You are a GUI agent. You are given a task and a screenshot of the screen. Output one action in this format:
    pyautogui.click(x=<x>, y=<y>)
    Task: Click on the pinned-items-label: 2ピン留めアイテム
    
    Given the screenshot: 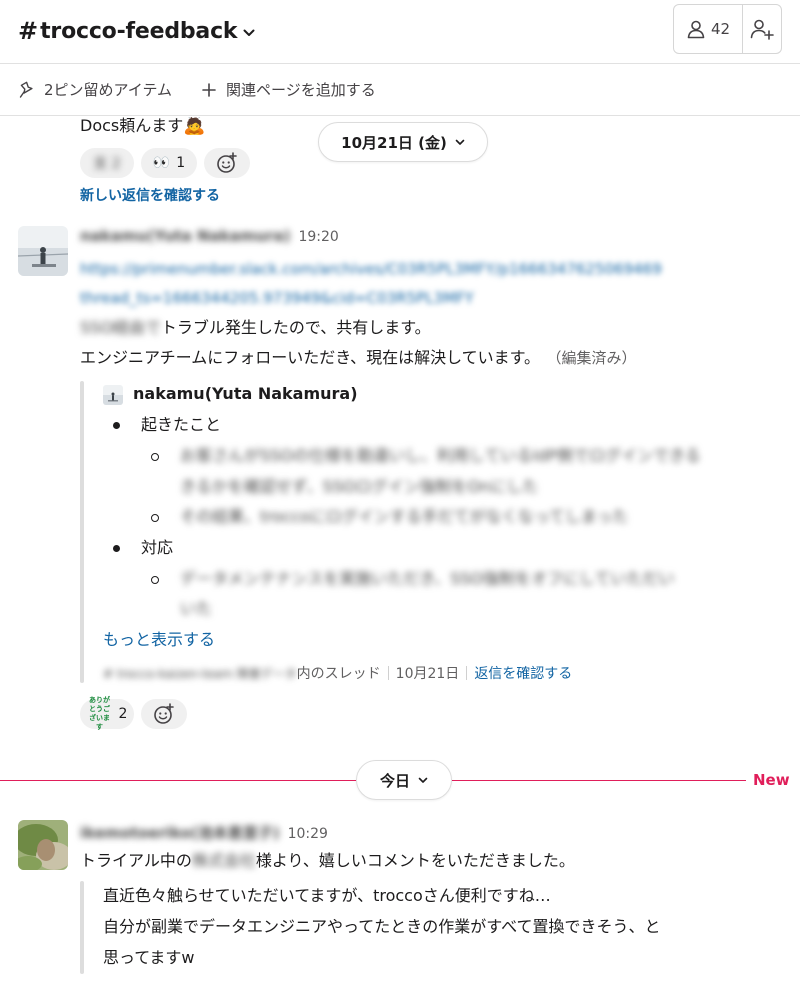 What is the action you would take?
    pyautogui.click(x=108, y=90)
    